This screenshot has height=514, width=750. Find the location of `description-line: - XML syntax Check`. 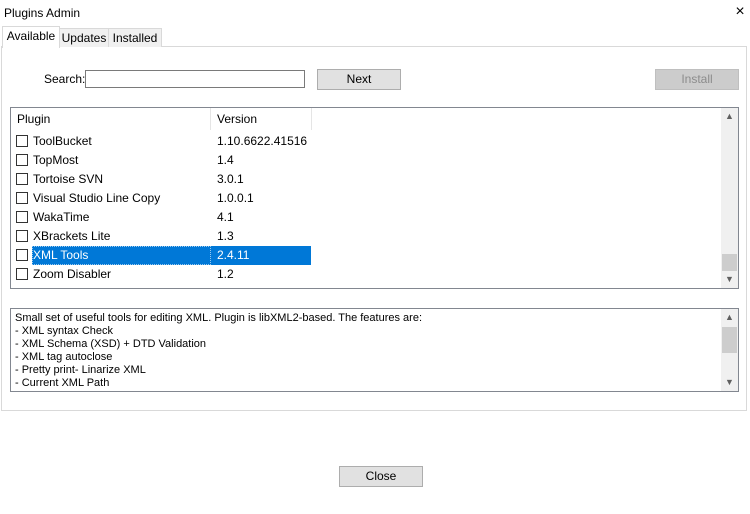

description-line: - XML syntax Check is located at coordinates (64, 331).